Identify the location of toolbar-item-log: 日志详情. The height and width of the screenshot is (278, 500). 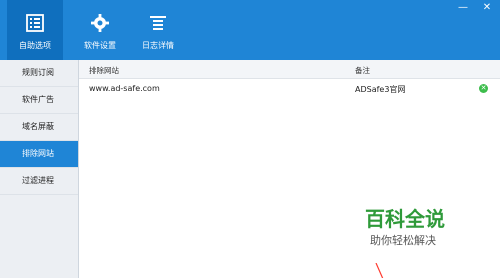
(158, 30).